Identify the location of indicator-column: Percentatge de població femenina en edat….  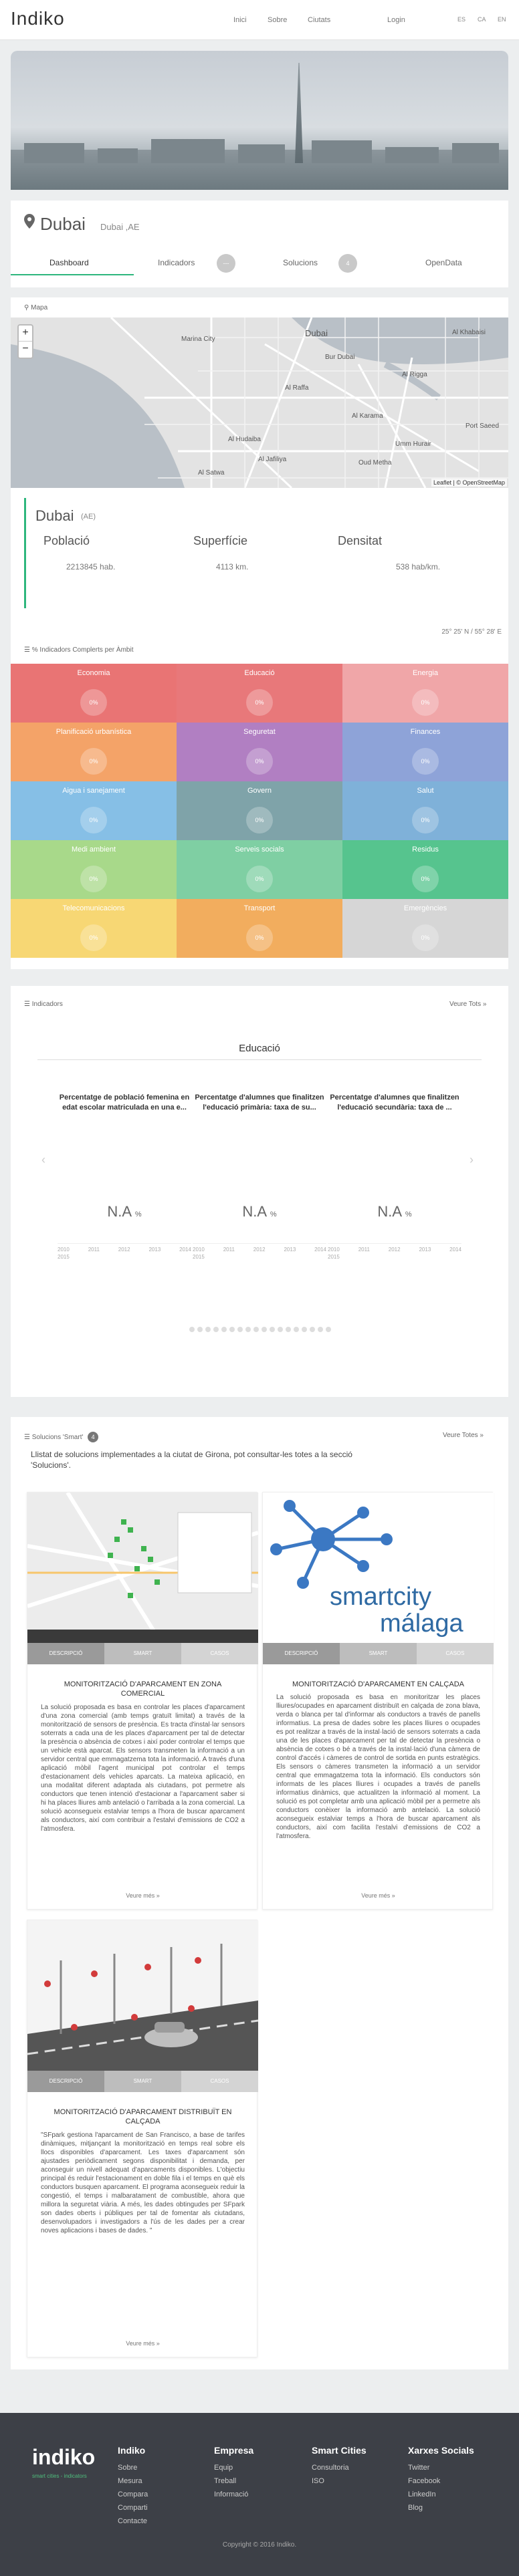
(124, 1109).